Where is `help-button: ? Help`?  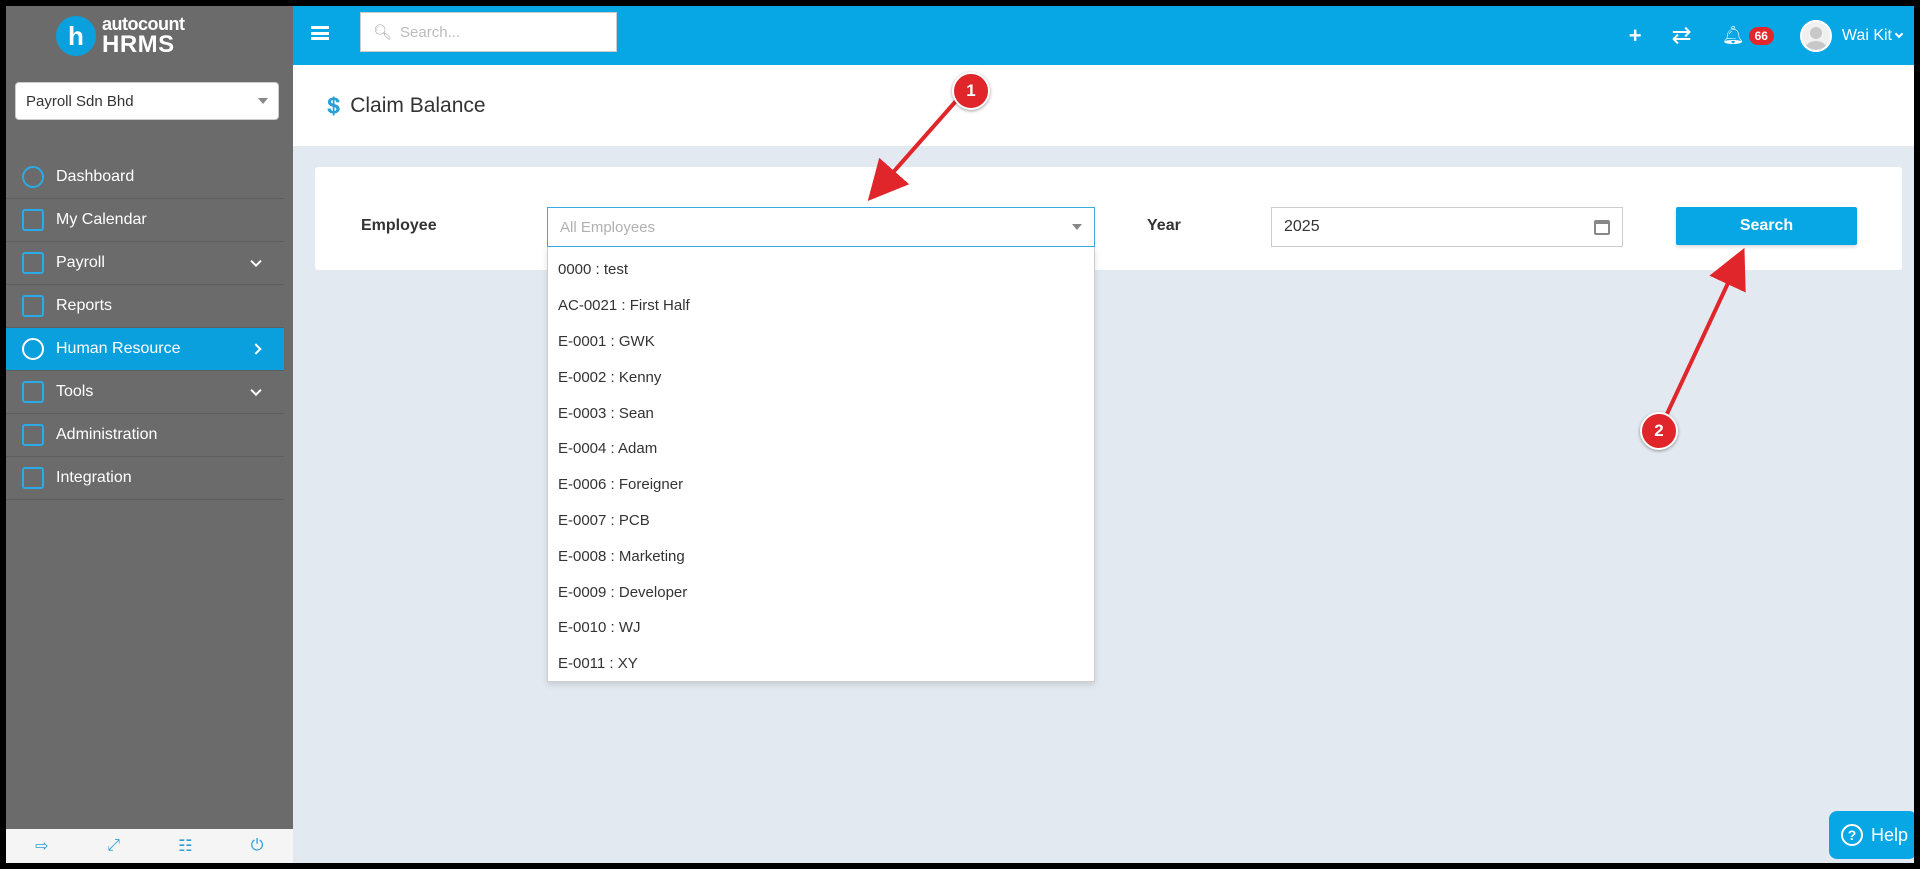
help-button: ? Help is located at coordinates (1871, 835).